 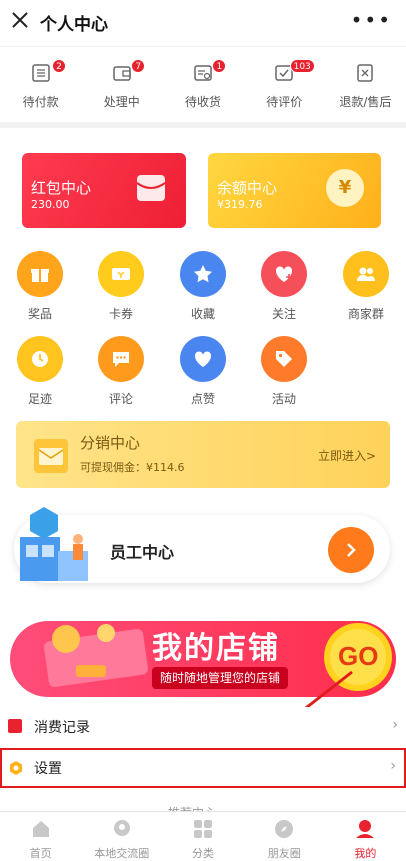 What do you see at coordinates (121, 274) in the screenshot?
I see `coupon-icon` at bounding box center [121, 274].